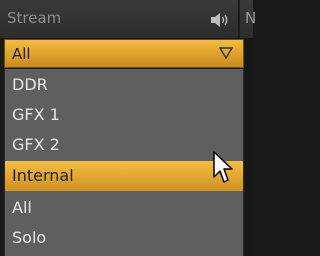  What do you see at coordinates (124, 53) in the screenshot?
I see `stream-select: All` at bounding box center [124, 53].